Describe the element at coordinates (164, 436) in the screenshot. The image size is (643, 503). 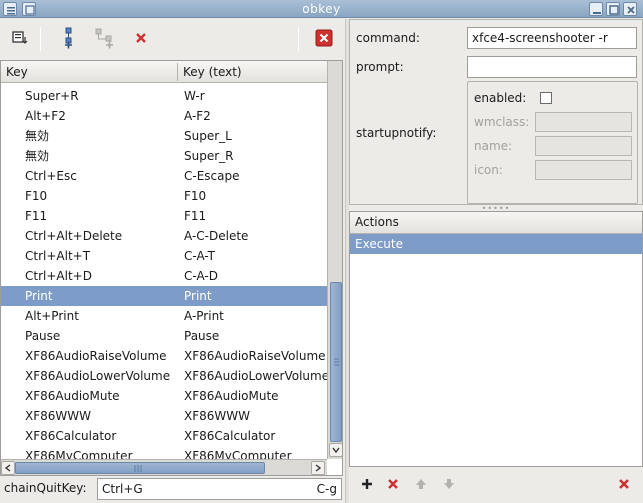
I see `key-list-row: XF86Calculator XF86Calculator` at that location.